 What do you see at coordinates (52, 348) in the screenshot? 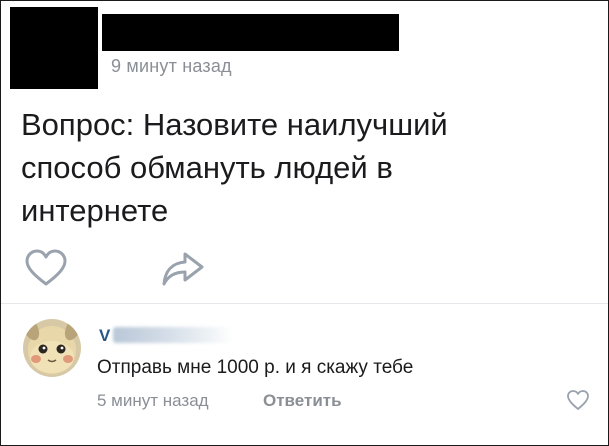
I see `commenter-avatar` at bounding box center [52, 348].